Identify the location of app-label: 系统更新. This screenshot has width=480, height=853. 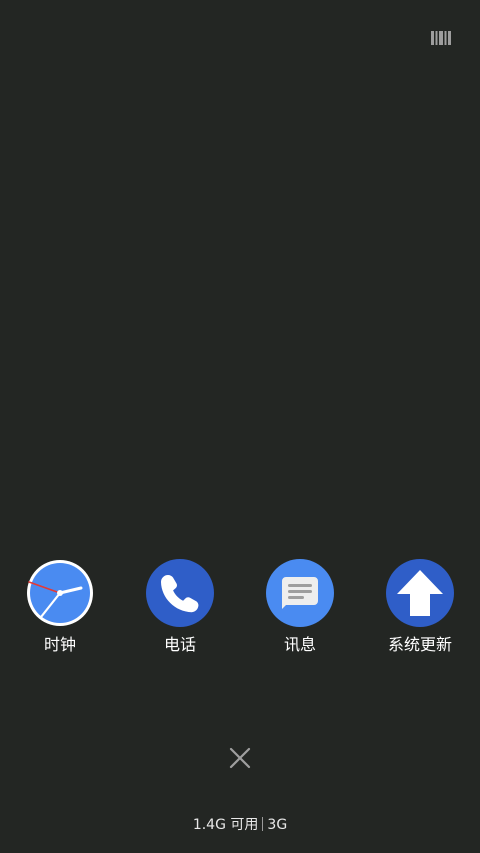
(419, 644).